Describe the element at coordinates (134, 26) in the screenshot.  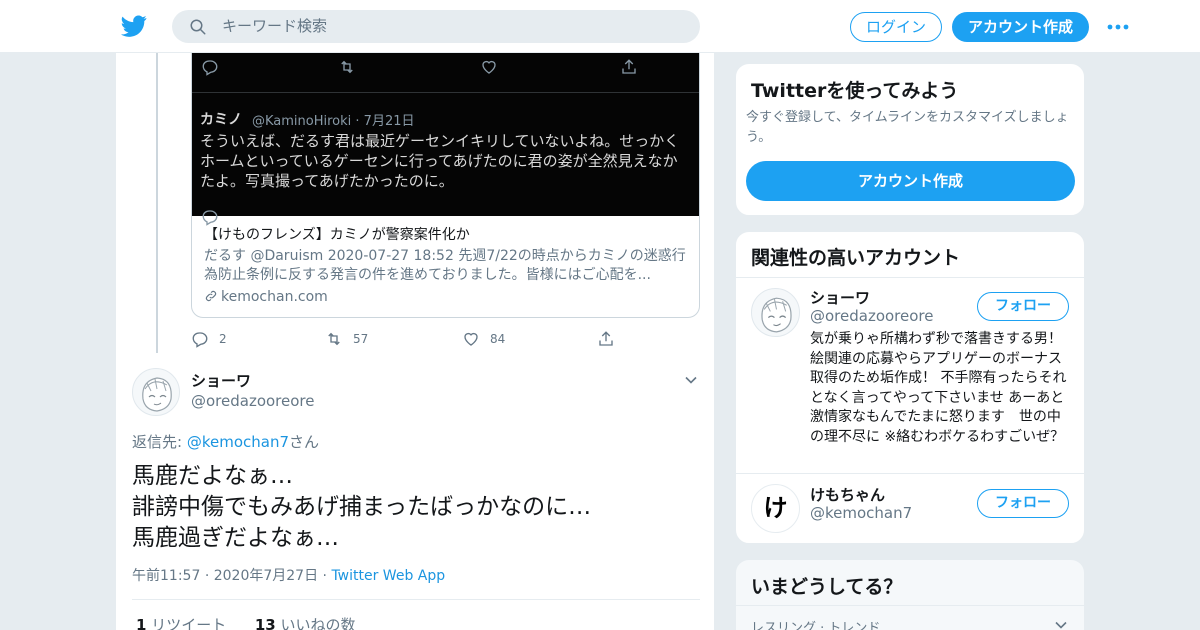
I see `twitter-bird-logo-icon` at that location.